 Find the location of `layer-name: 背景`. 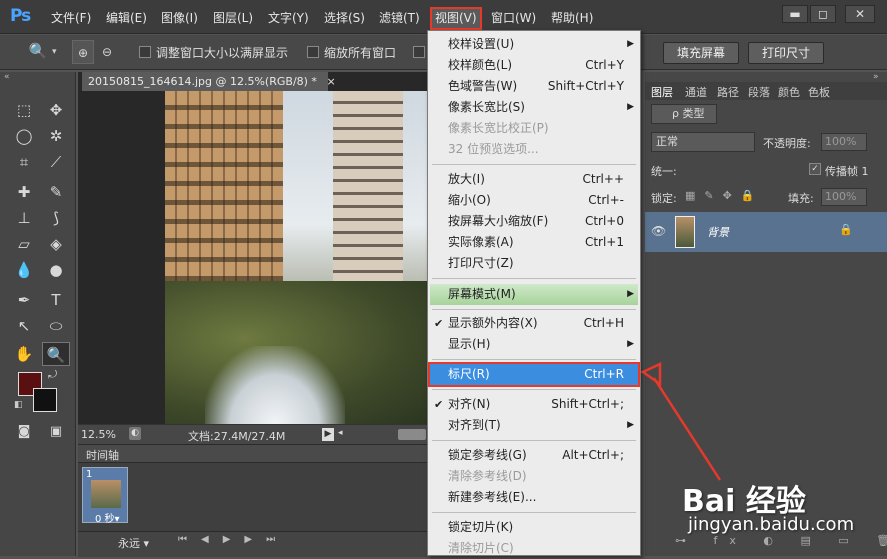

layer-name: 背景 is located at coordinates (718, 232).